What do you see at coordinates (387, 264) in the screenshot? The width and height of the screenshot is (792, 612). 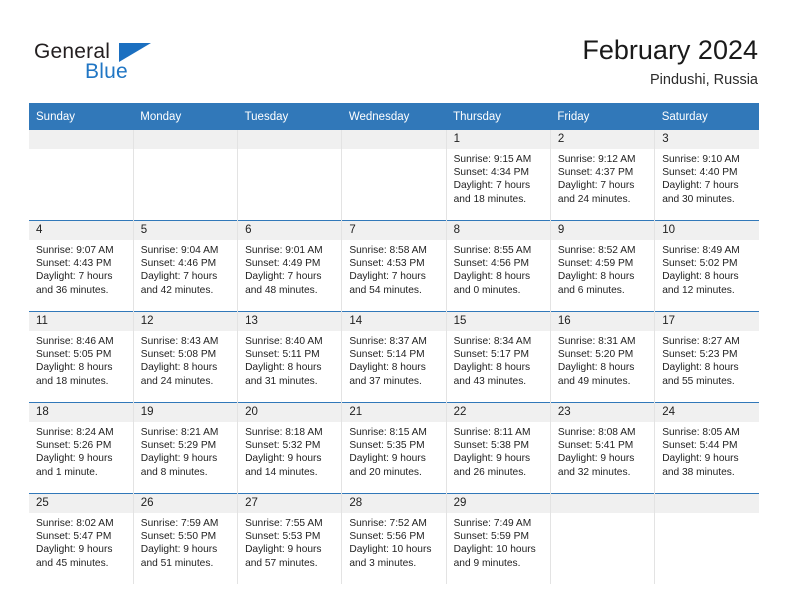 I see `sunset-text: Sunset: 4:53 PM` at bounding box center [387, 264].